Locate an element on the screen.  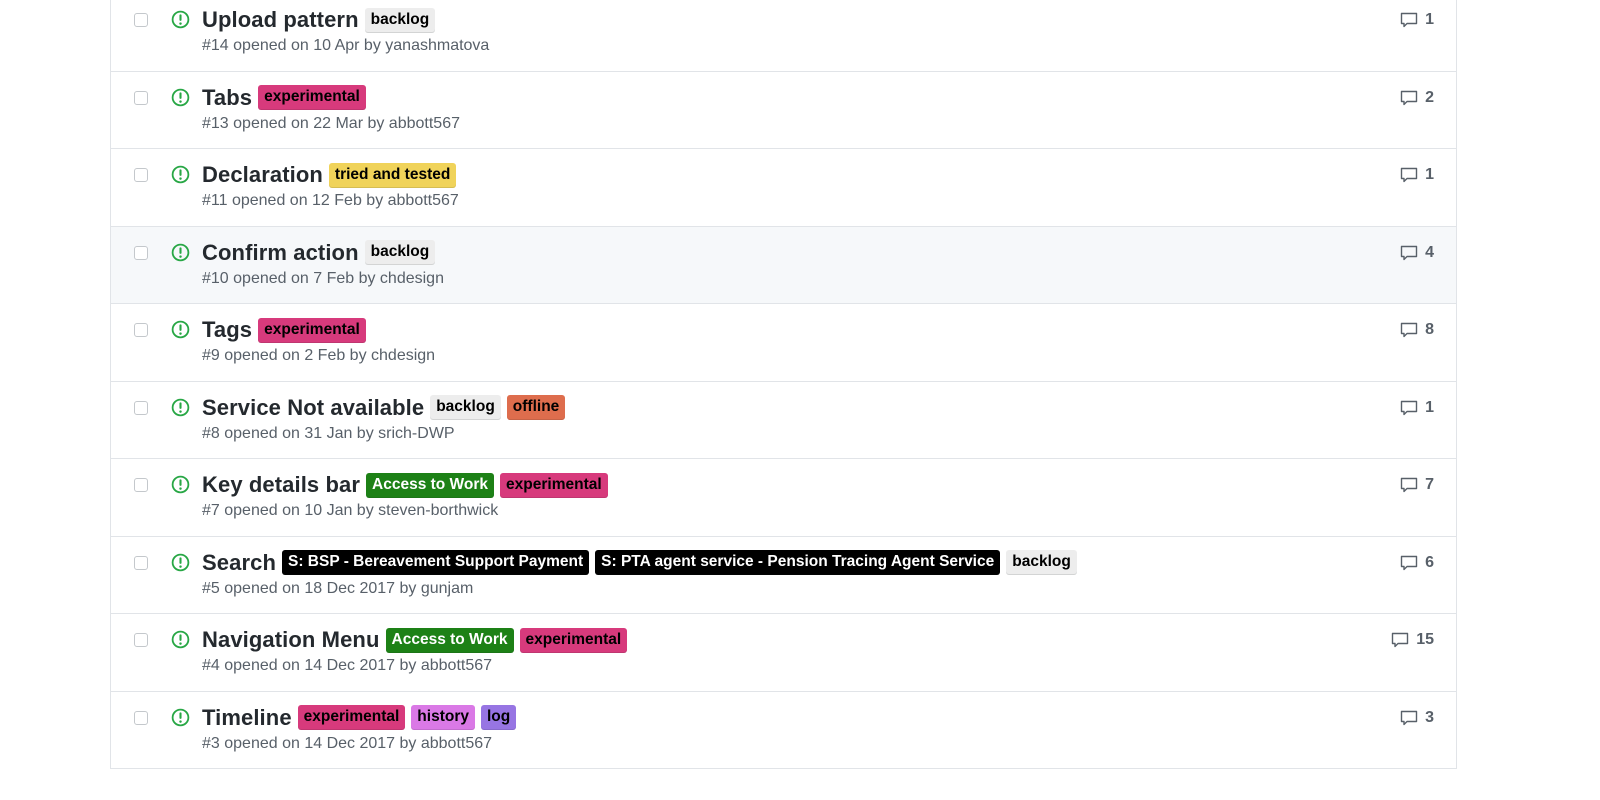
issue-label: tried and tested is located at coordinates (392, 175).